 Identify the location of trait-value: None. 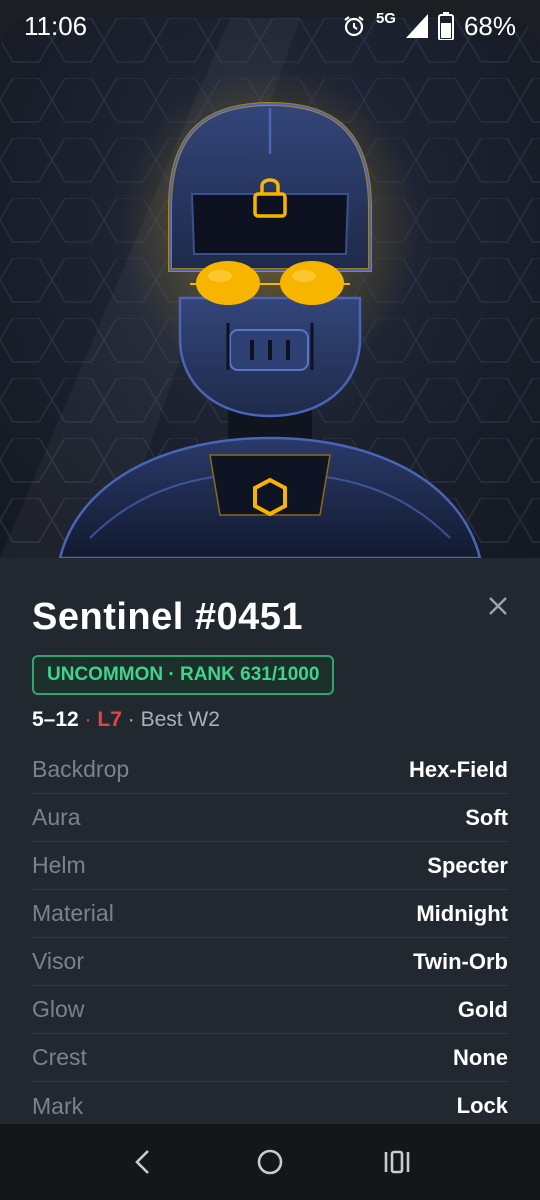
(480, 1057).